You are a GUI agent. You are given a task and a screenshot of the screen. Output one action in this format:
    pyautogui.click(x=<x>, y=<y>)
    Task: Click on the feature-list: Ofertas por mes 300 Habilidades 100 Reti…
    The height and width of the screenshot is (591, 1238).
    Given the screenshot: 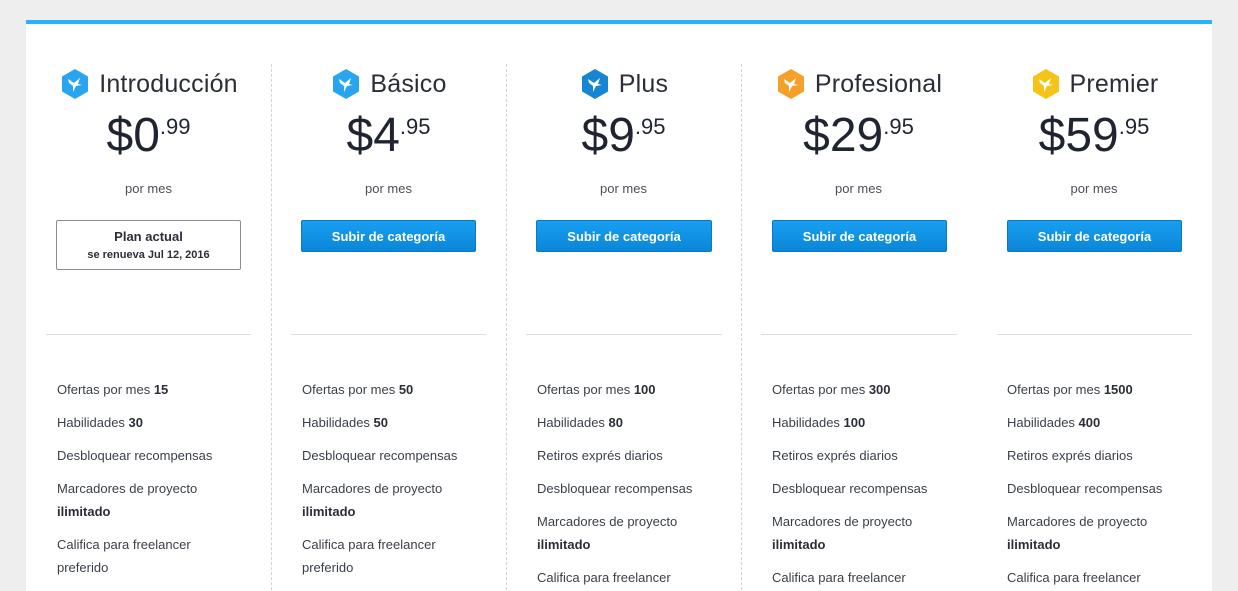 What is the action you would take?
    pyautogui.click(x=867, y=484)
    